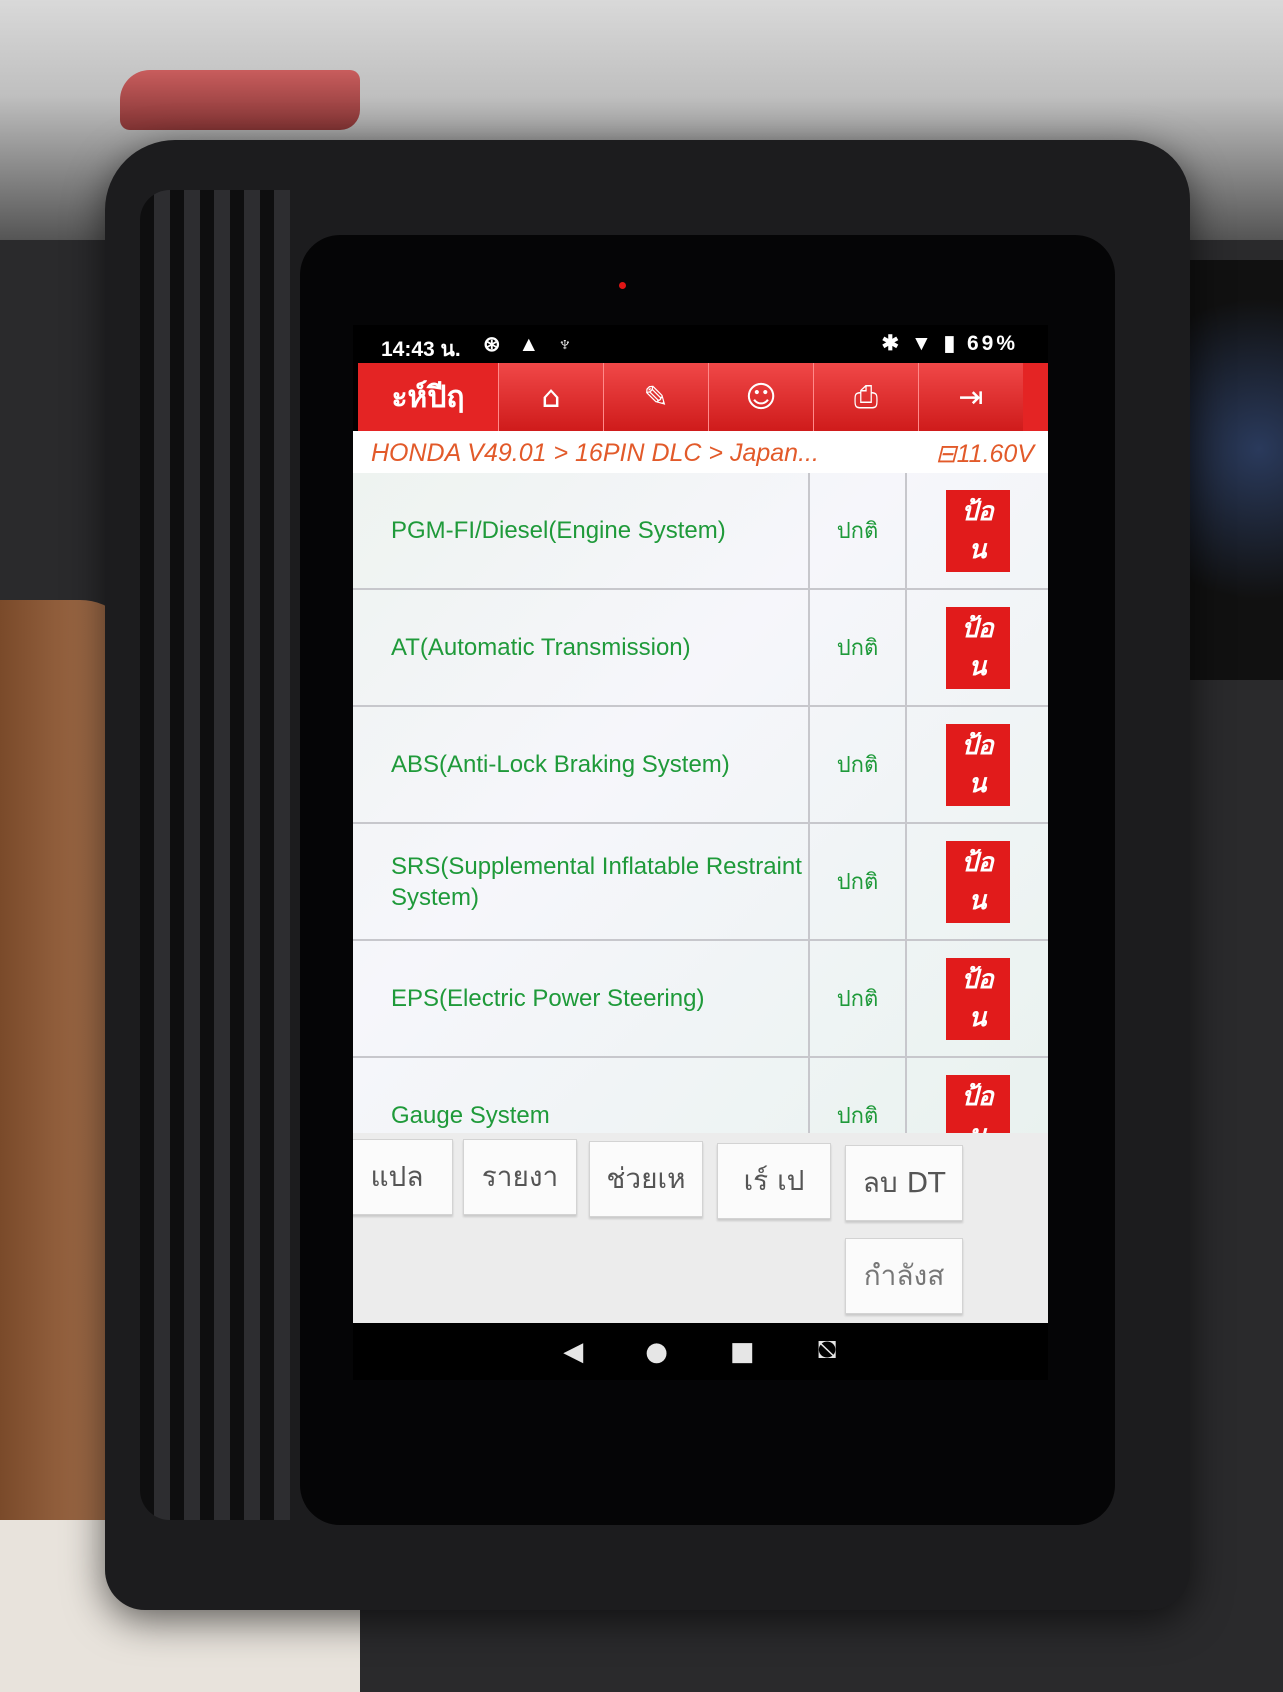  I want to click on exit-button: ⇥, so click(970, 397).